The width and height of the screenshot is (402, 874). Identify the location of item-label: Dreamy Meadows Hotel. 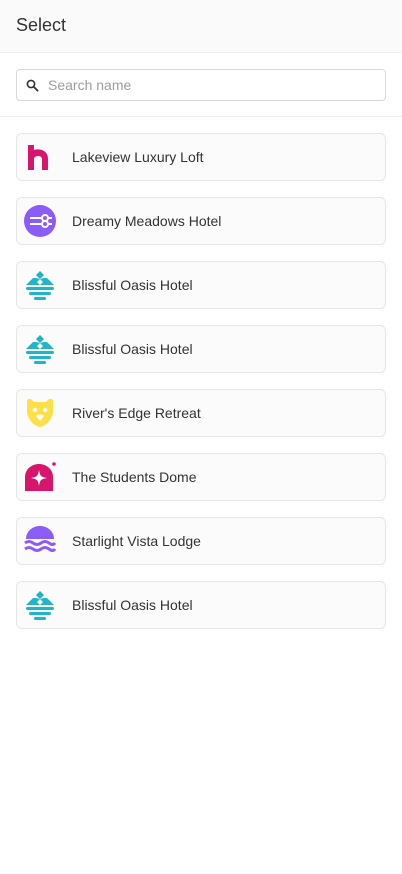
(147, 221).